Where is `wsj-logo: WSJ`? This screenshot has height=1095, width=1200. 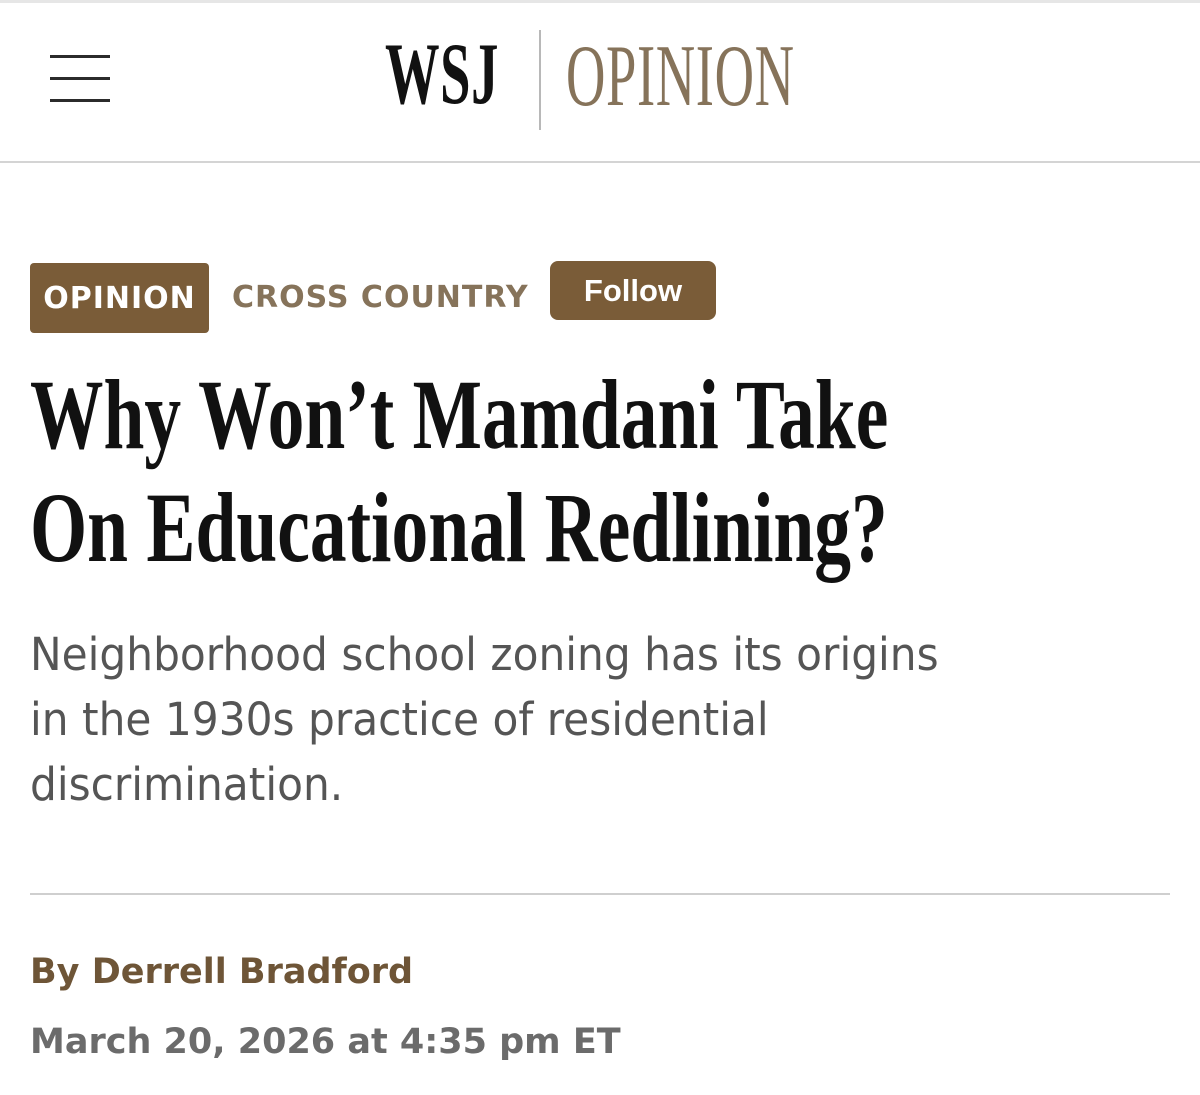
wsj-logo: WSJ is located at coordinates (442, 75).